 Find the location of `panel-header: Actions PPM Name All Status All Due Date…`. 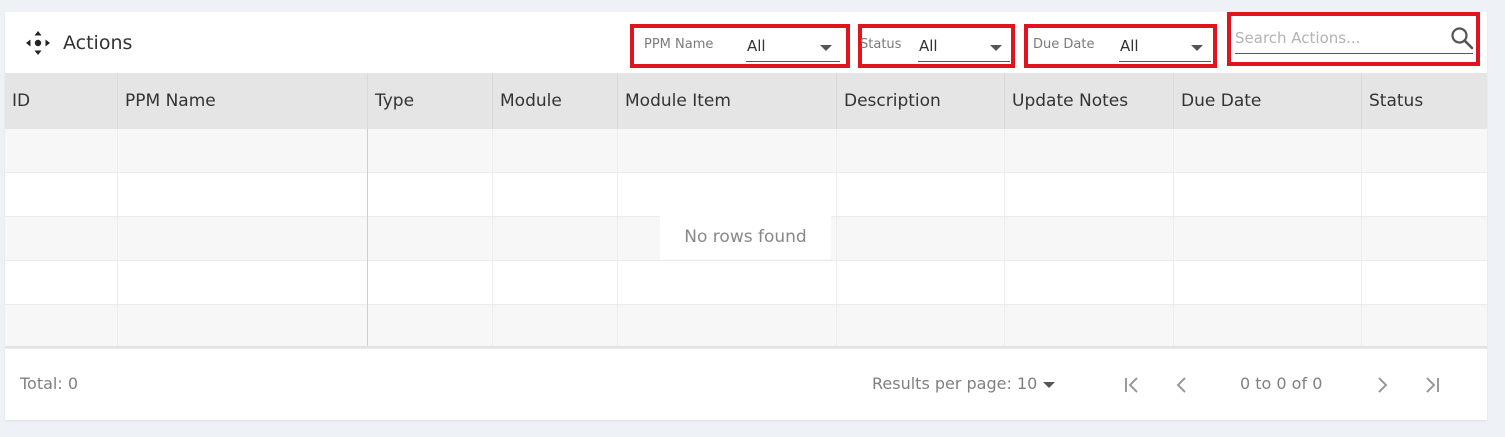

panel-header: Actions PPM Name All Status All Due Date… is located at coordinates (746, 42).